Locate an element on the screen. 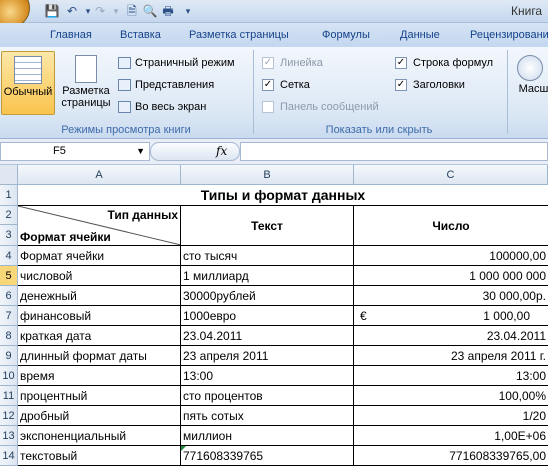 Image resolution: width=548 pixels, height=472 pixels. name-box-value: F5 is located at coordinates (59, 151).